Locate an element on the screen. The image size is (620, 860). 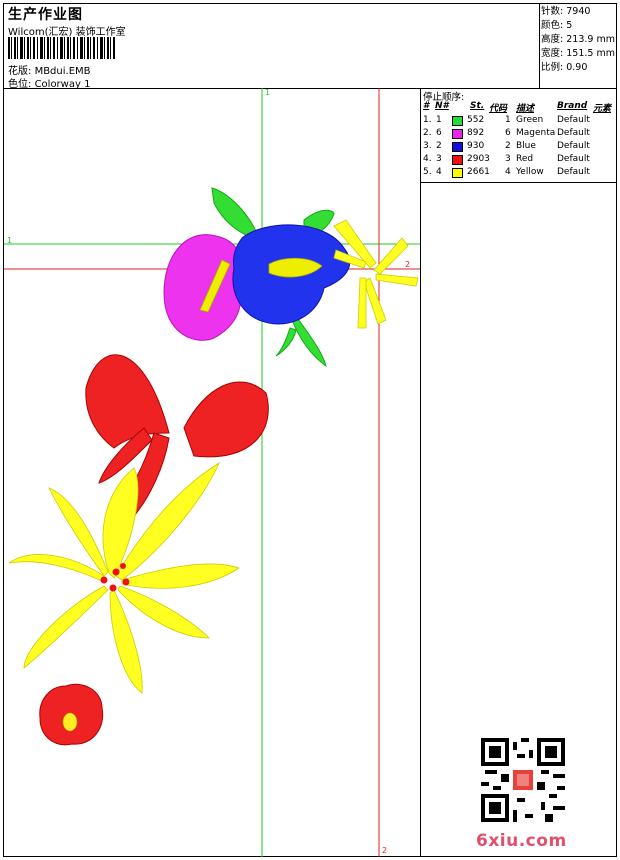
guide-label-green-v: 1 is located at coordinates (268, 92).